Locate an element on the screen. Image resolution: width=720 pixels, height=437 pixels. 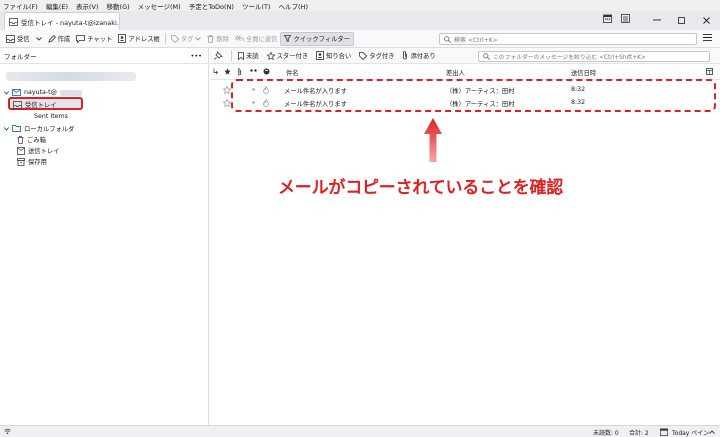
chevron-up-icon is located at coordinates (712, 432).